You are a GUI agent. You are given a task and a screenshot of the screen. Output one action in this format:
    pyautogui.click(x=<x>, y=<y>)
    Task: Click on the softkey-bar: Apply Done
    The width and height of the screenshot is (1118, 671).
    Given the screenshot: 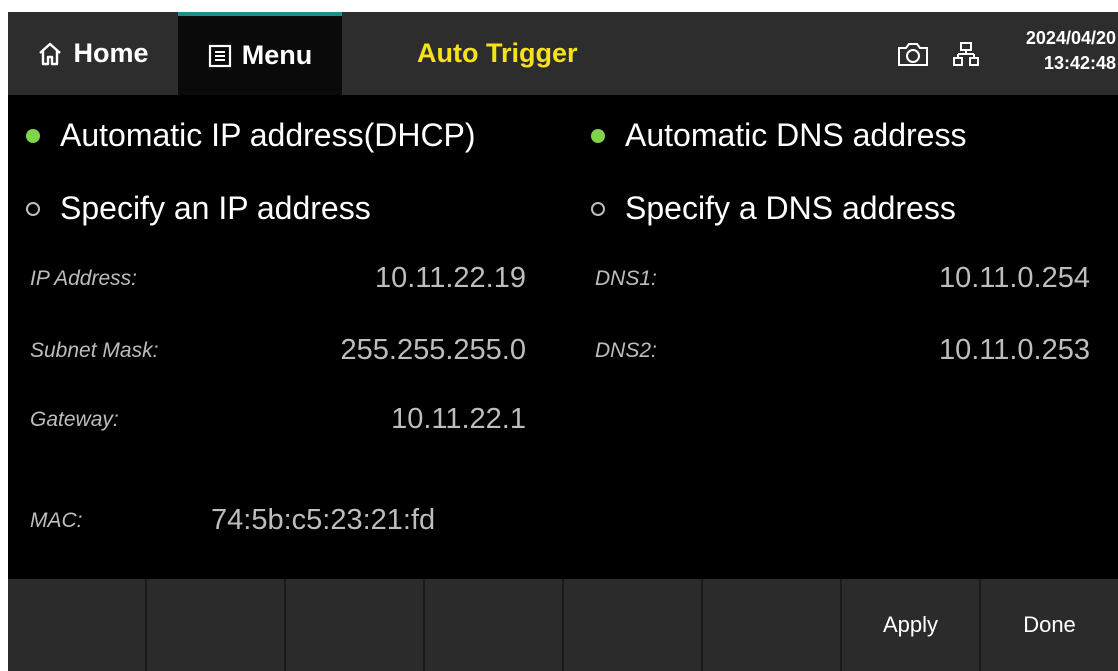 What is the action you would take?
    pyautogui.click(x=563, y=625)
    